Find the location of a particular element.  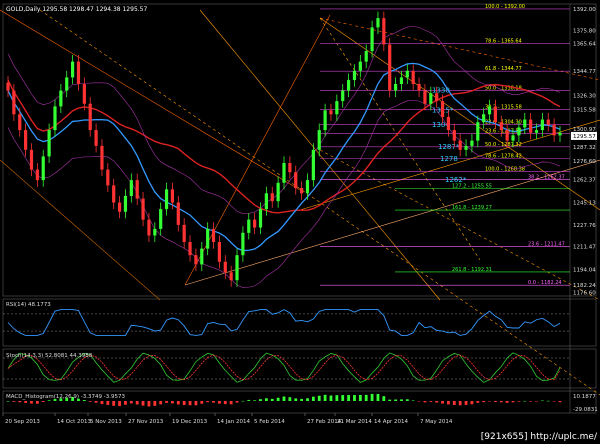

site-text: http://uplc.me/ is located at coordinates (563, 437).